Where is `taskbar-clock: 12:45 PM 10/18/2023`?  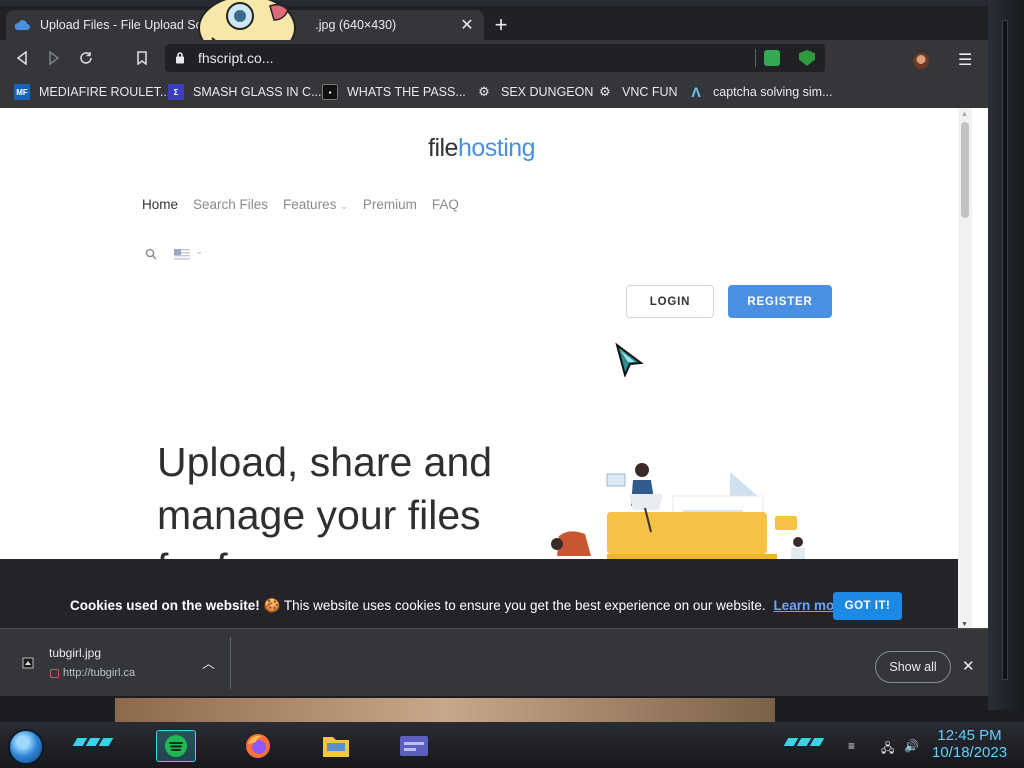
taskbar-clock: 12:45 PM 10/18/2023 is located at coordinates (969, 744).